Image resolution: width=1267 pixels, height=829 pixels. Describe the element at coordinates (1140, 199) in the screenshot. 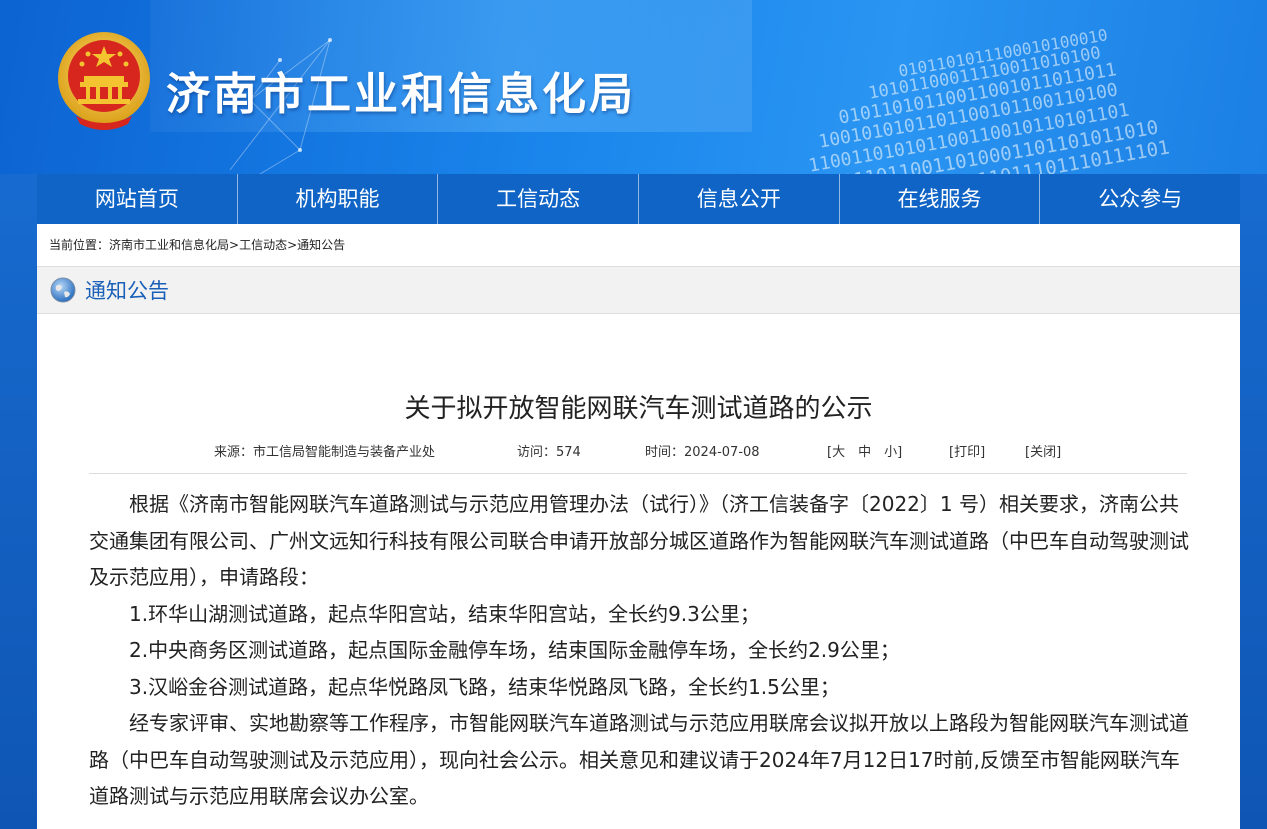

I see `nav-item-participation: 公众参与` at that location.